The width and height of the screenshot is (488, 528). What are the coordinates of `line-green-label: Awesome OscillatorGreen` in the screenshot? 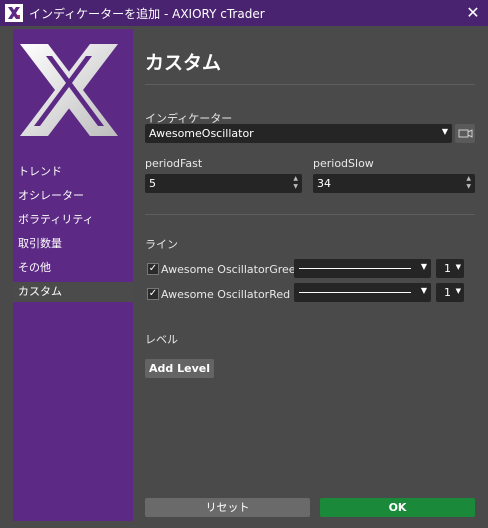 It's located at (232, 269).